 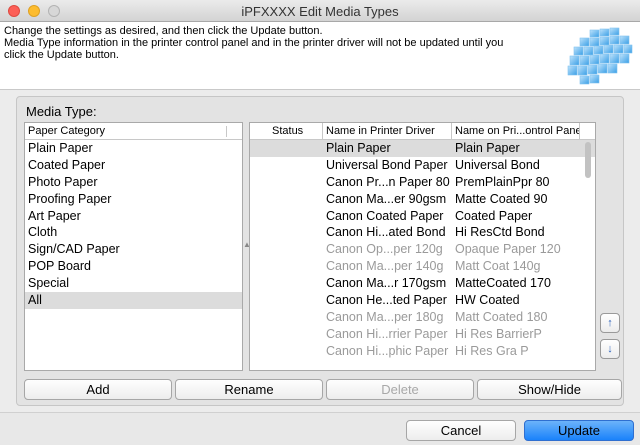 What do you see at coordinates (501, 316) in the screenshot?
I see `panel-name-cell: Matt Coated 180` at bounding box center [501, 316].